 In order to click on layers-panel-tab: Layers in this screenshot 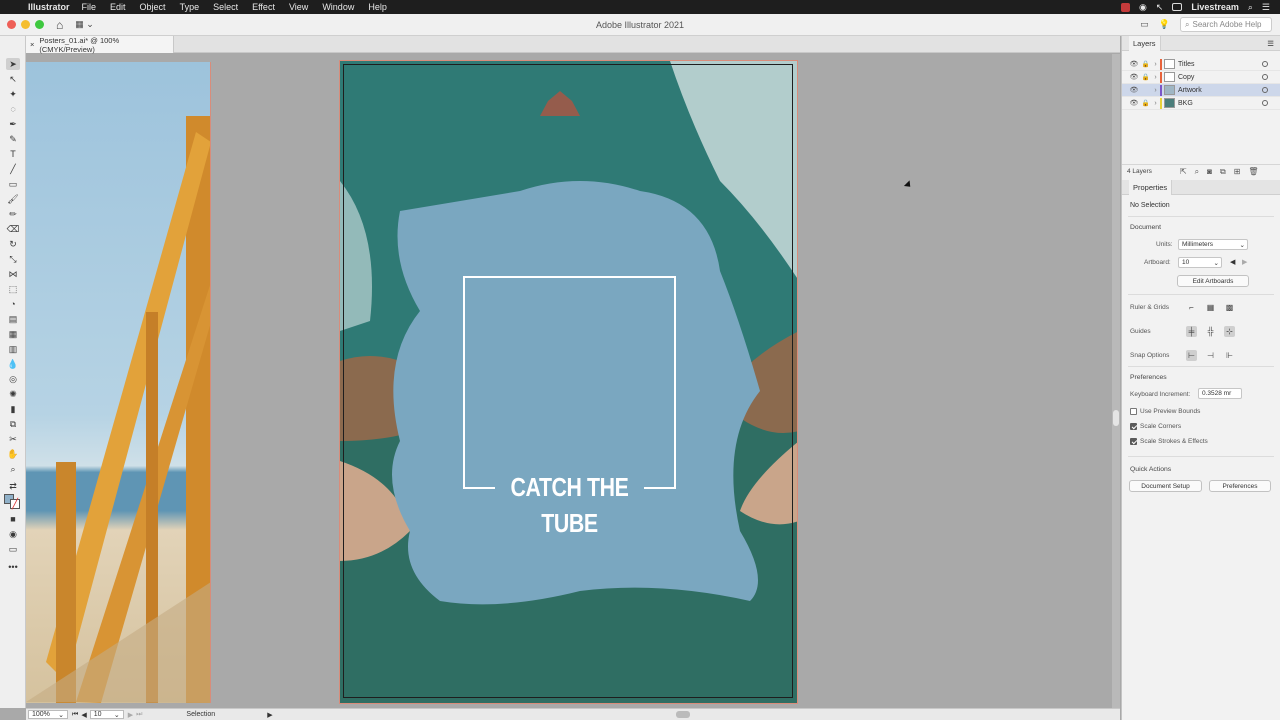, I will do `click(1145, 43)`.